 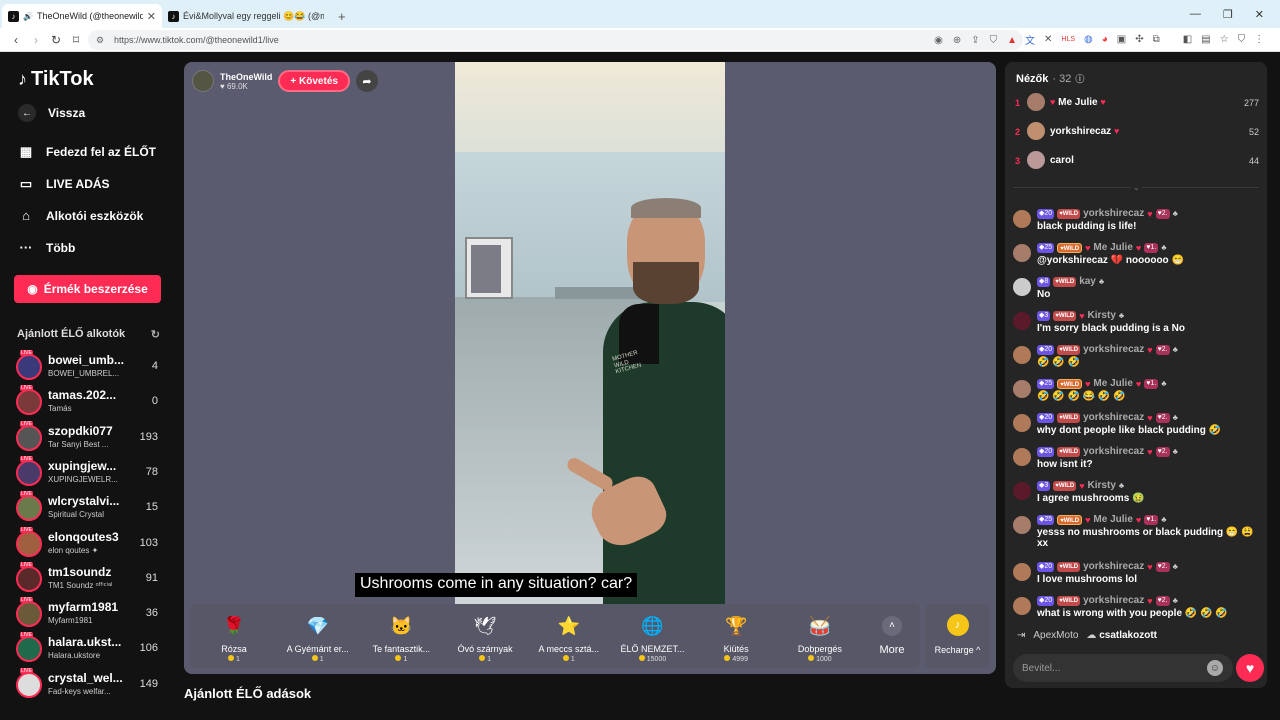 What do you see at coordinates (88, 508) in the screenshot?
I see `creator-item: LIVE wlcrystalvi... Spiritual Crystal 15` at bounding box center [88, 508].